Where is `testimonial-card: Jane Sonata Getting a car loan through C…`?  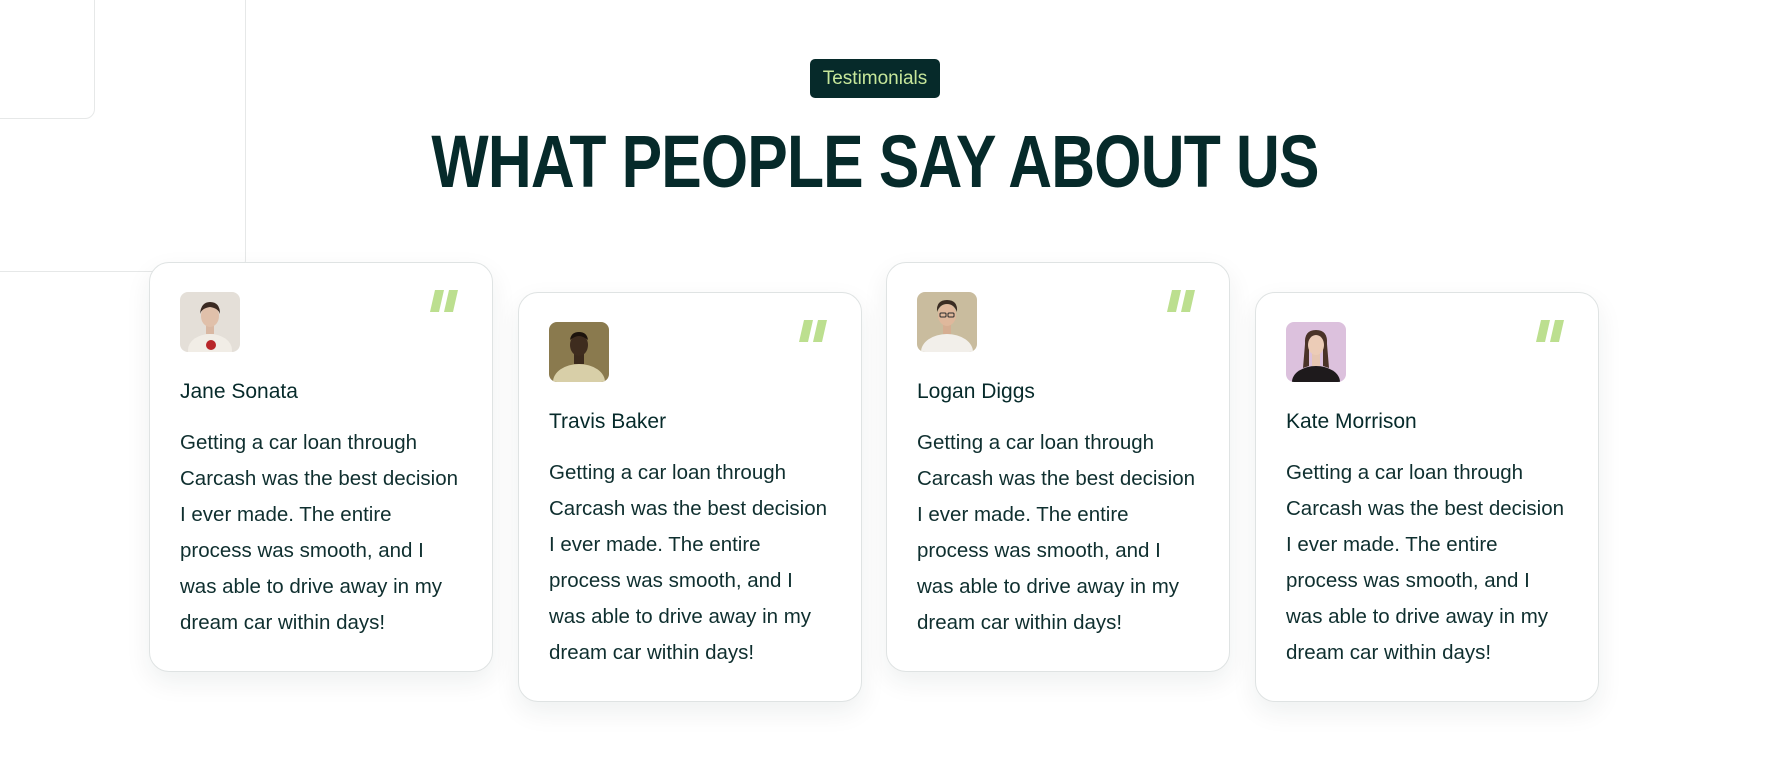 testimonial-card: Jane Sonata Getting a car loan through C… is located at coordinates (321, 467).